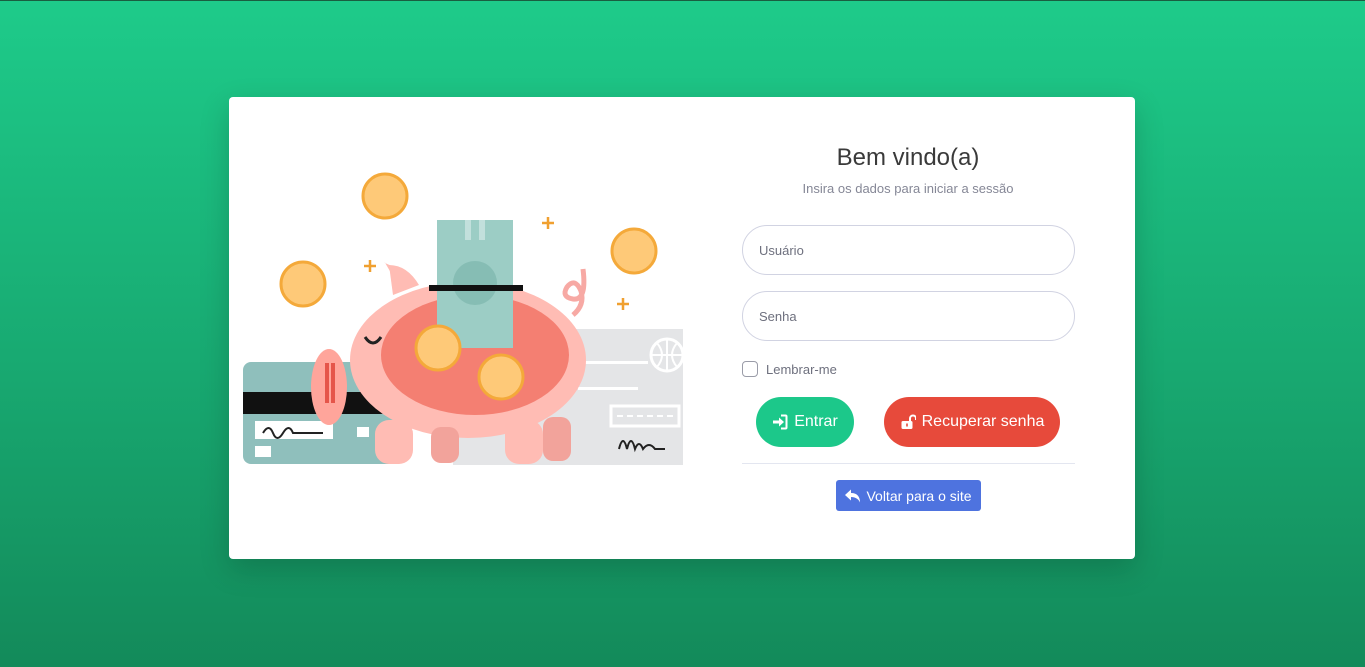  I want to click on recover-button-label: Recuperar senha, so click(983, 421).